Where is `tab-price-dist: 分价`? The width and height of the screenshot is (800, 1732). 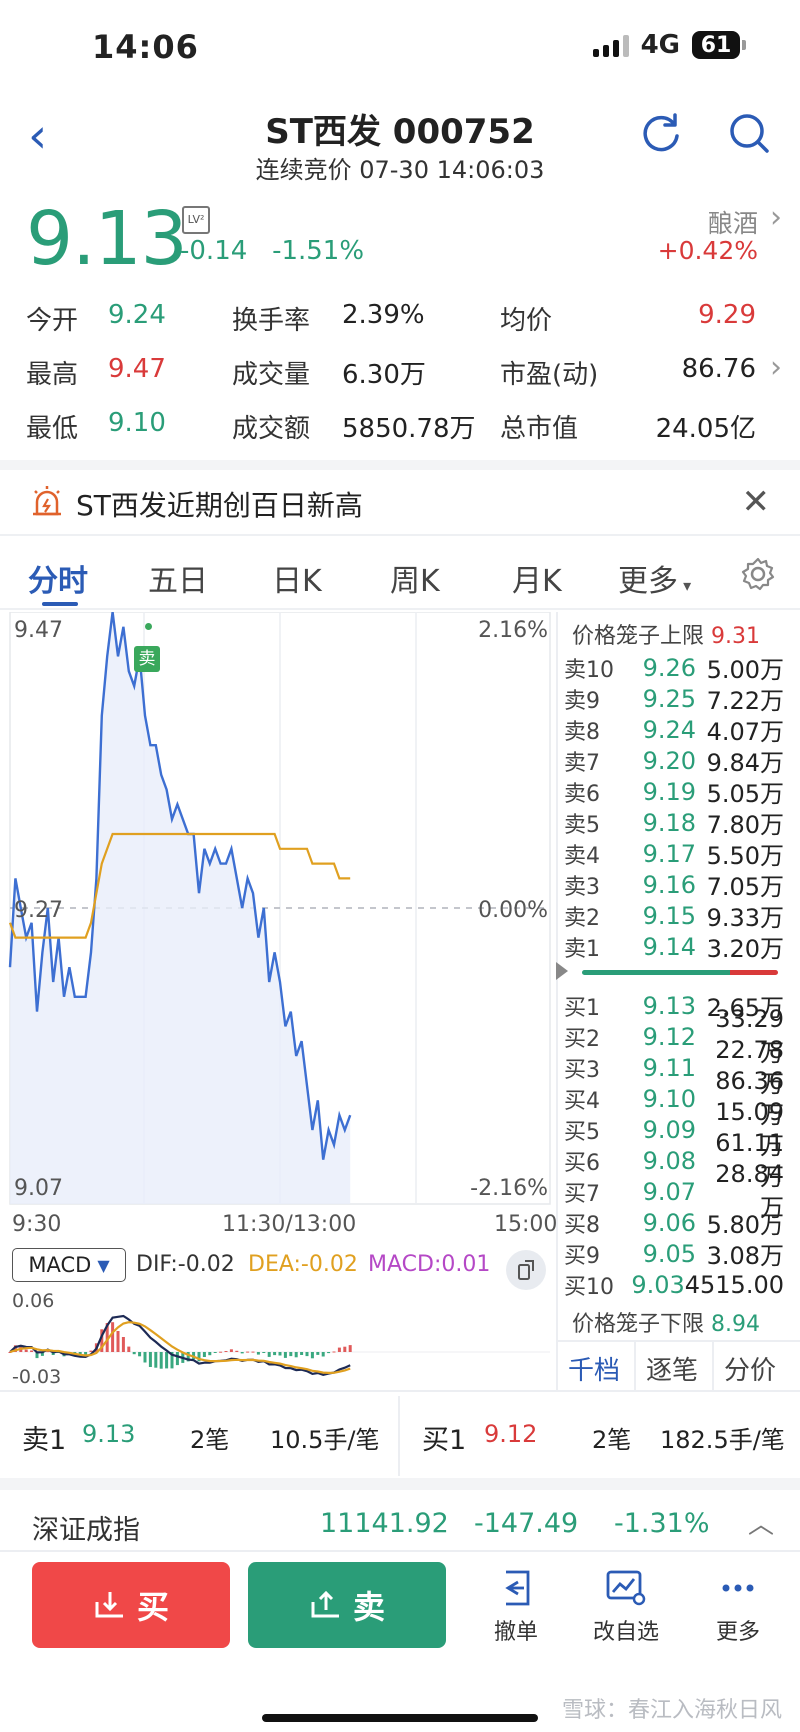
tab-price-dist: 分价 is located at coordinates (750, 1368).